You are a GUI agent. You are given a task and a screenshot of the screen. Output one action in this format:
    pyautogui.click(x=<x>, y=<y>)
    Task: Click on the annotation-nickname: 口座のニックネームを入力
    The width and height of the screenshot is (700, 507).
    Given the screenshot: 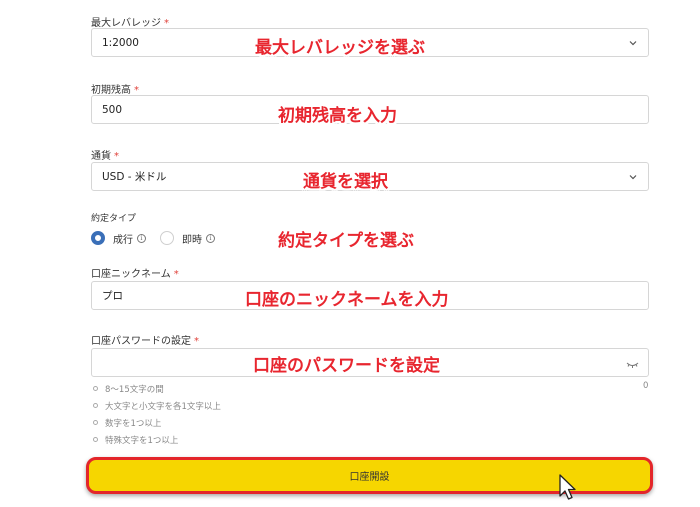 What is the action you would take?
    pyautogui.click(x=347, y=300)
    